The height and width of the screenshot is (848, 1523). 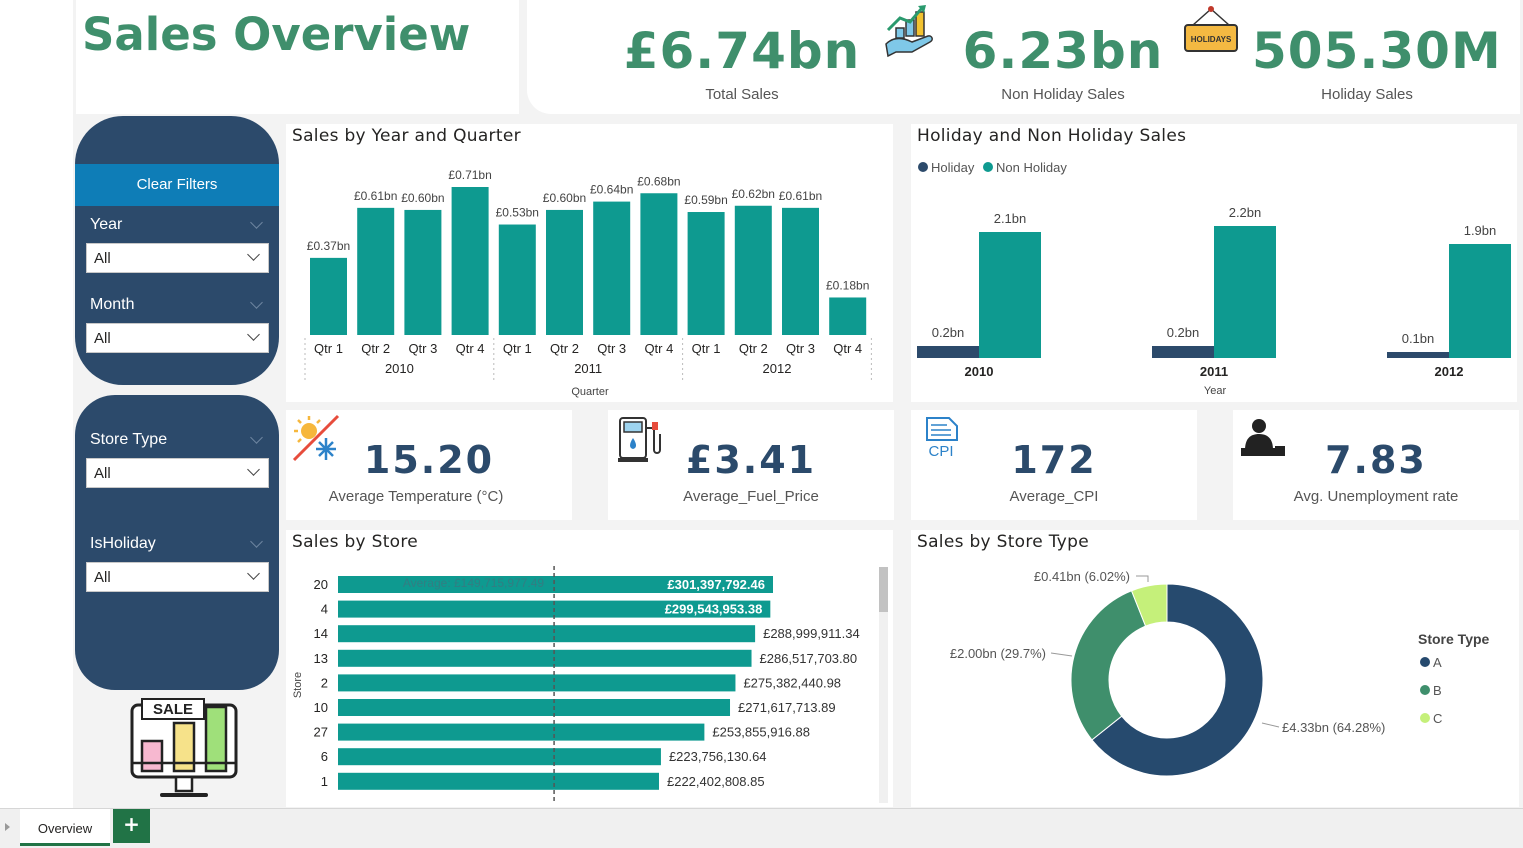 I want to click on year-dropdown-value: All, so click(x=102, y=258).